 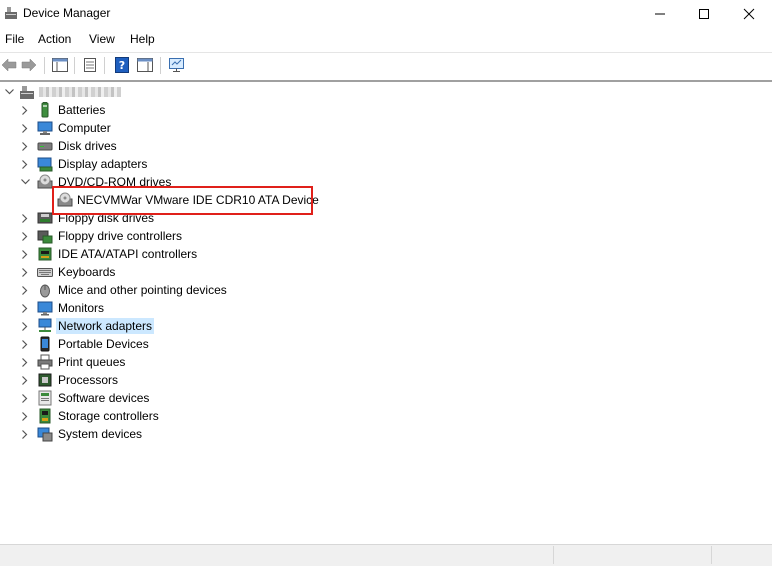 What do you see at coordinates (45, 398) in the screenshot?
I see `software-device-icon` at bounding box center [45, 398].